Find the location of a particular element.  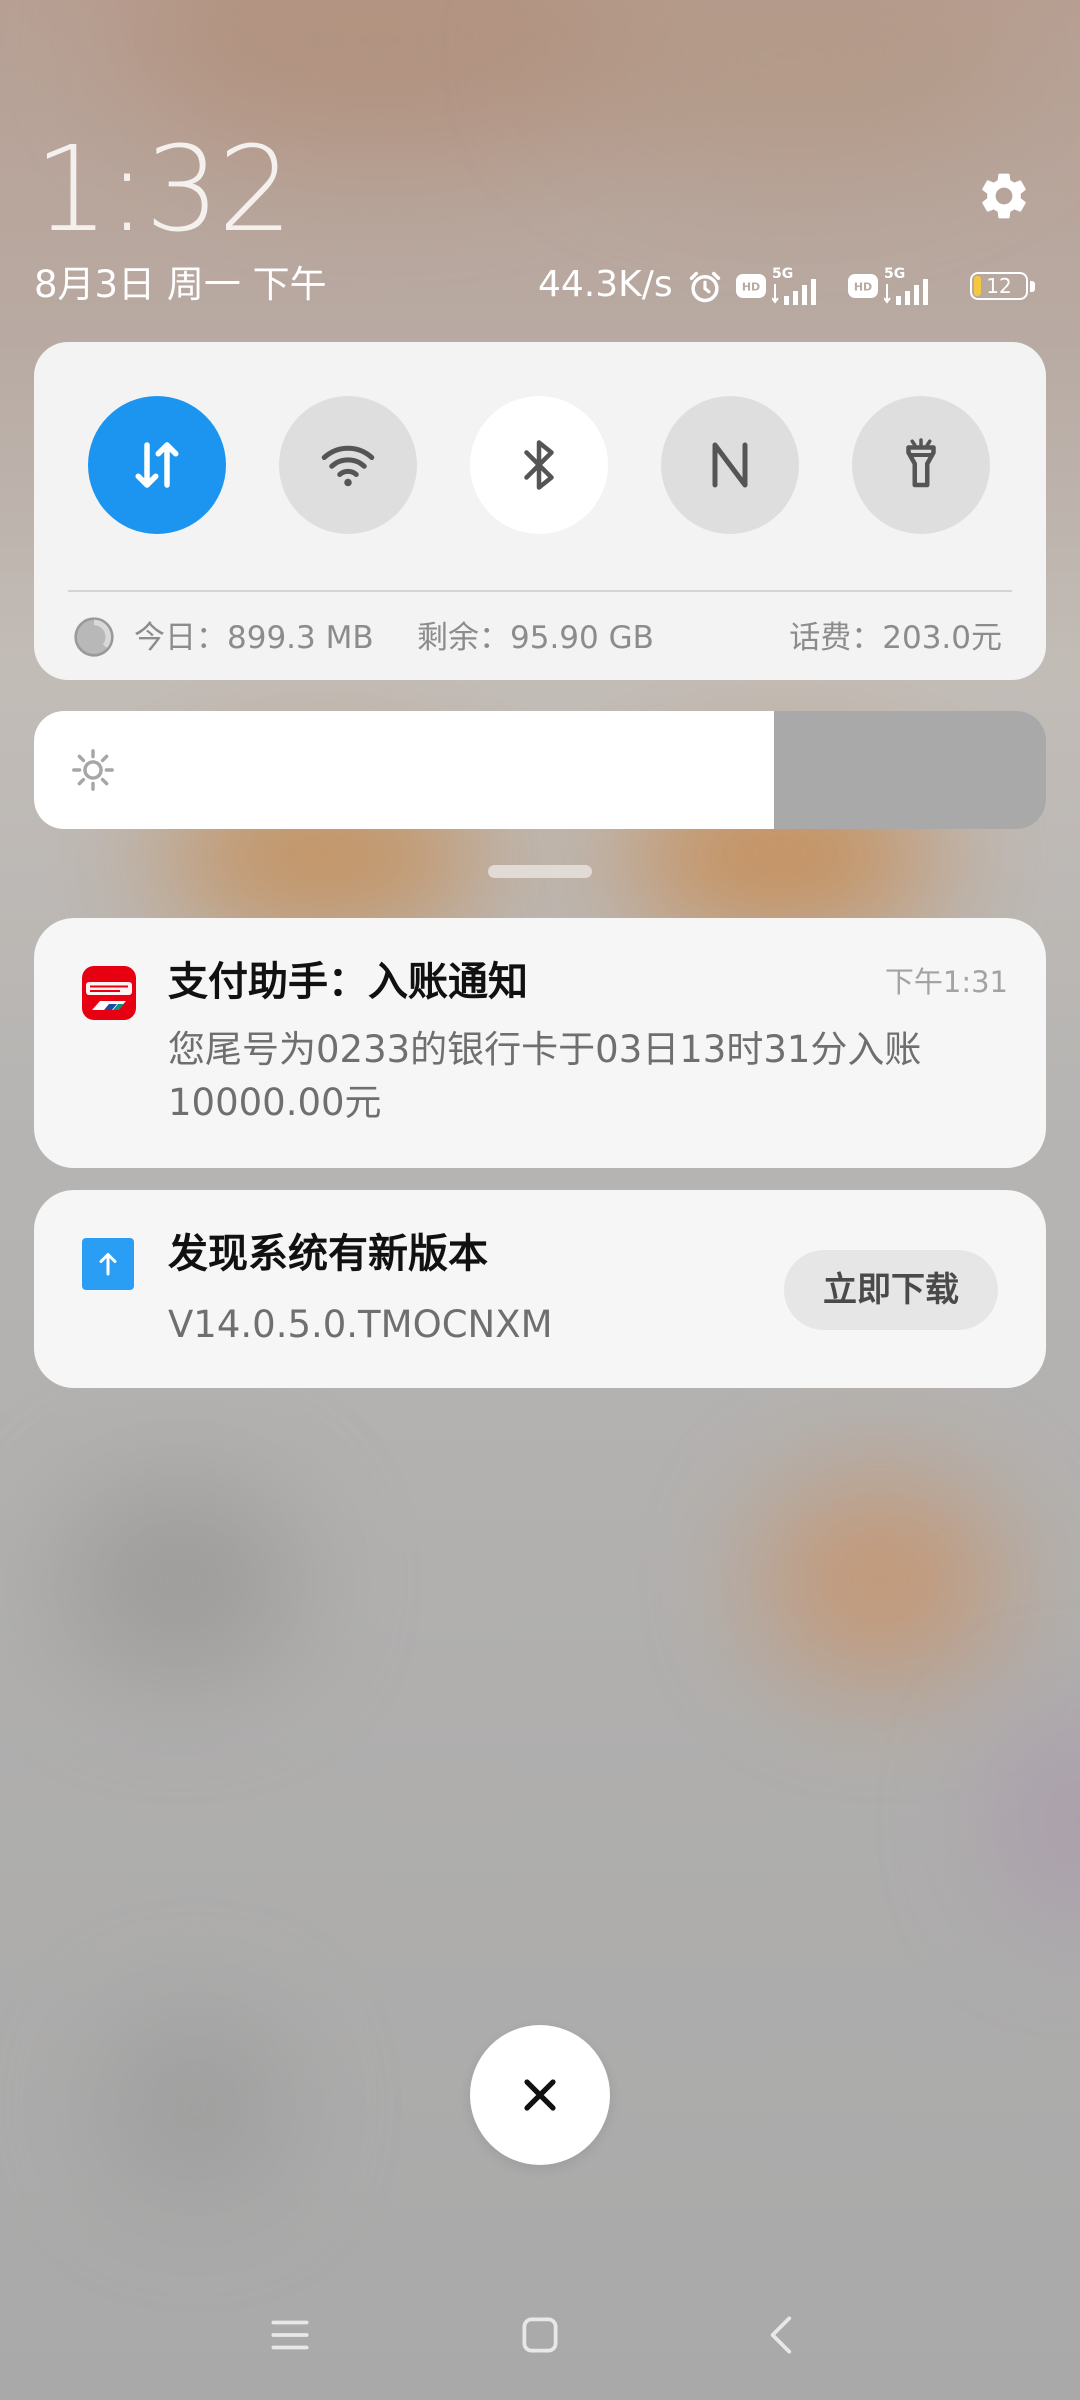

data-usage-icon is located at coordinates (94, 637).